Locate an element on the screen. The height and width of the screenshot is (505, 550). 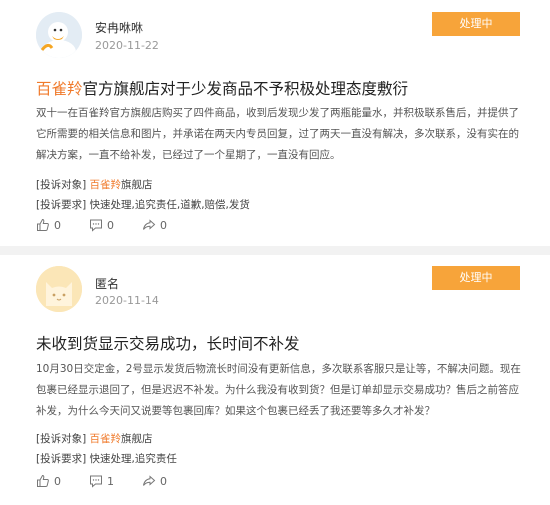
complaint-request: [投诉要求] 快速处理,追究责任 is located at coordinates (106, 458).